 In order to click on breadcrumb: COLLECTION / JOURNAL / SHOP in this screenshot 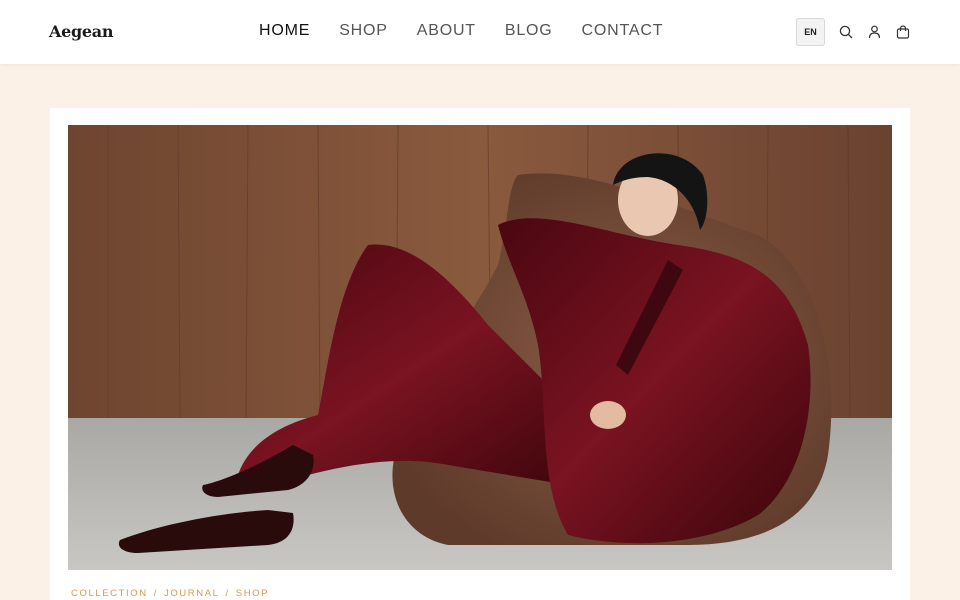, I will do `click(170, 593)`.